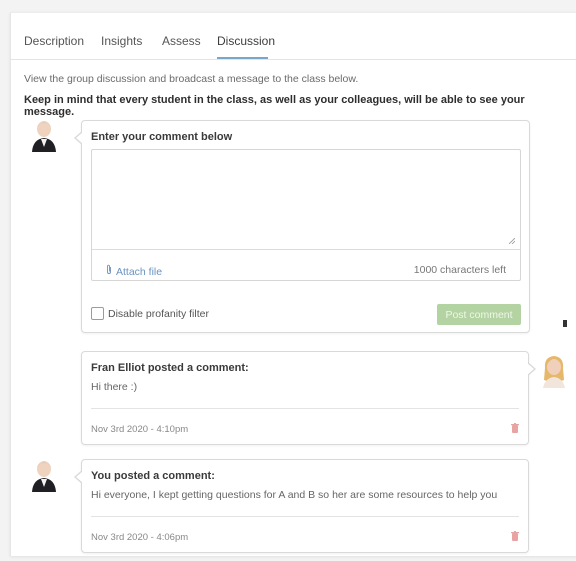  Describe the element at coordinates (293, 36) in the screenshot. I see `tab-bar: Description Insights Assess Discussion` at that location.